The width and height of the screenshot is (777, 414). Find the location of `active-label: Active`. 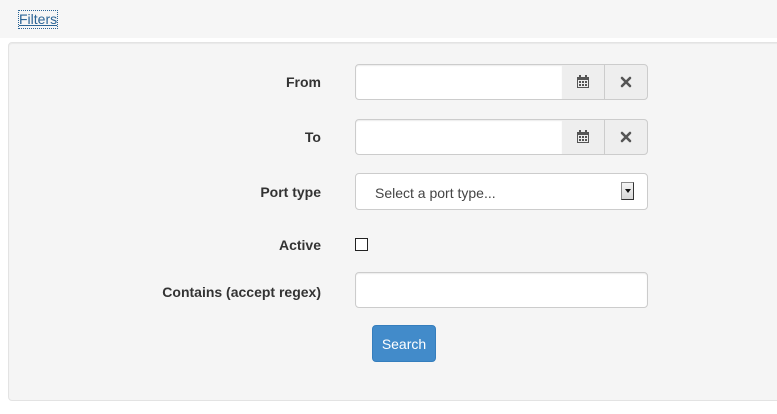

active-label: Active is located at coordinates (299, 245).